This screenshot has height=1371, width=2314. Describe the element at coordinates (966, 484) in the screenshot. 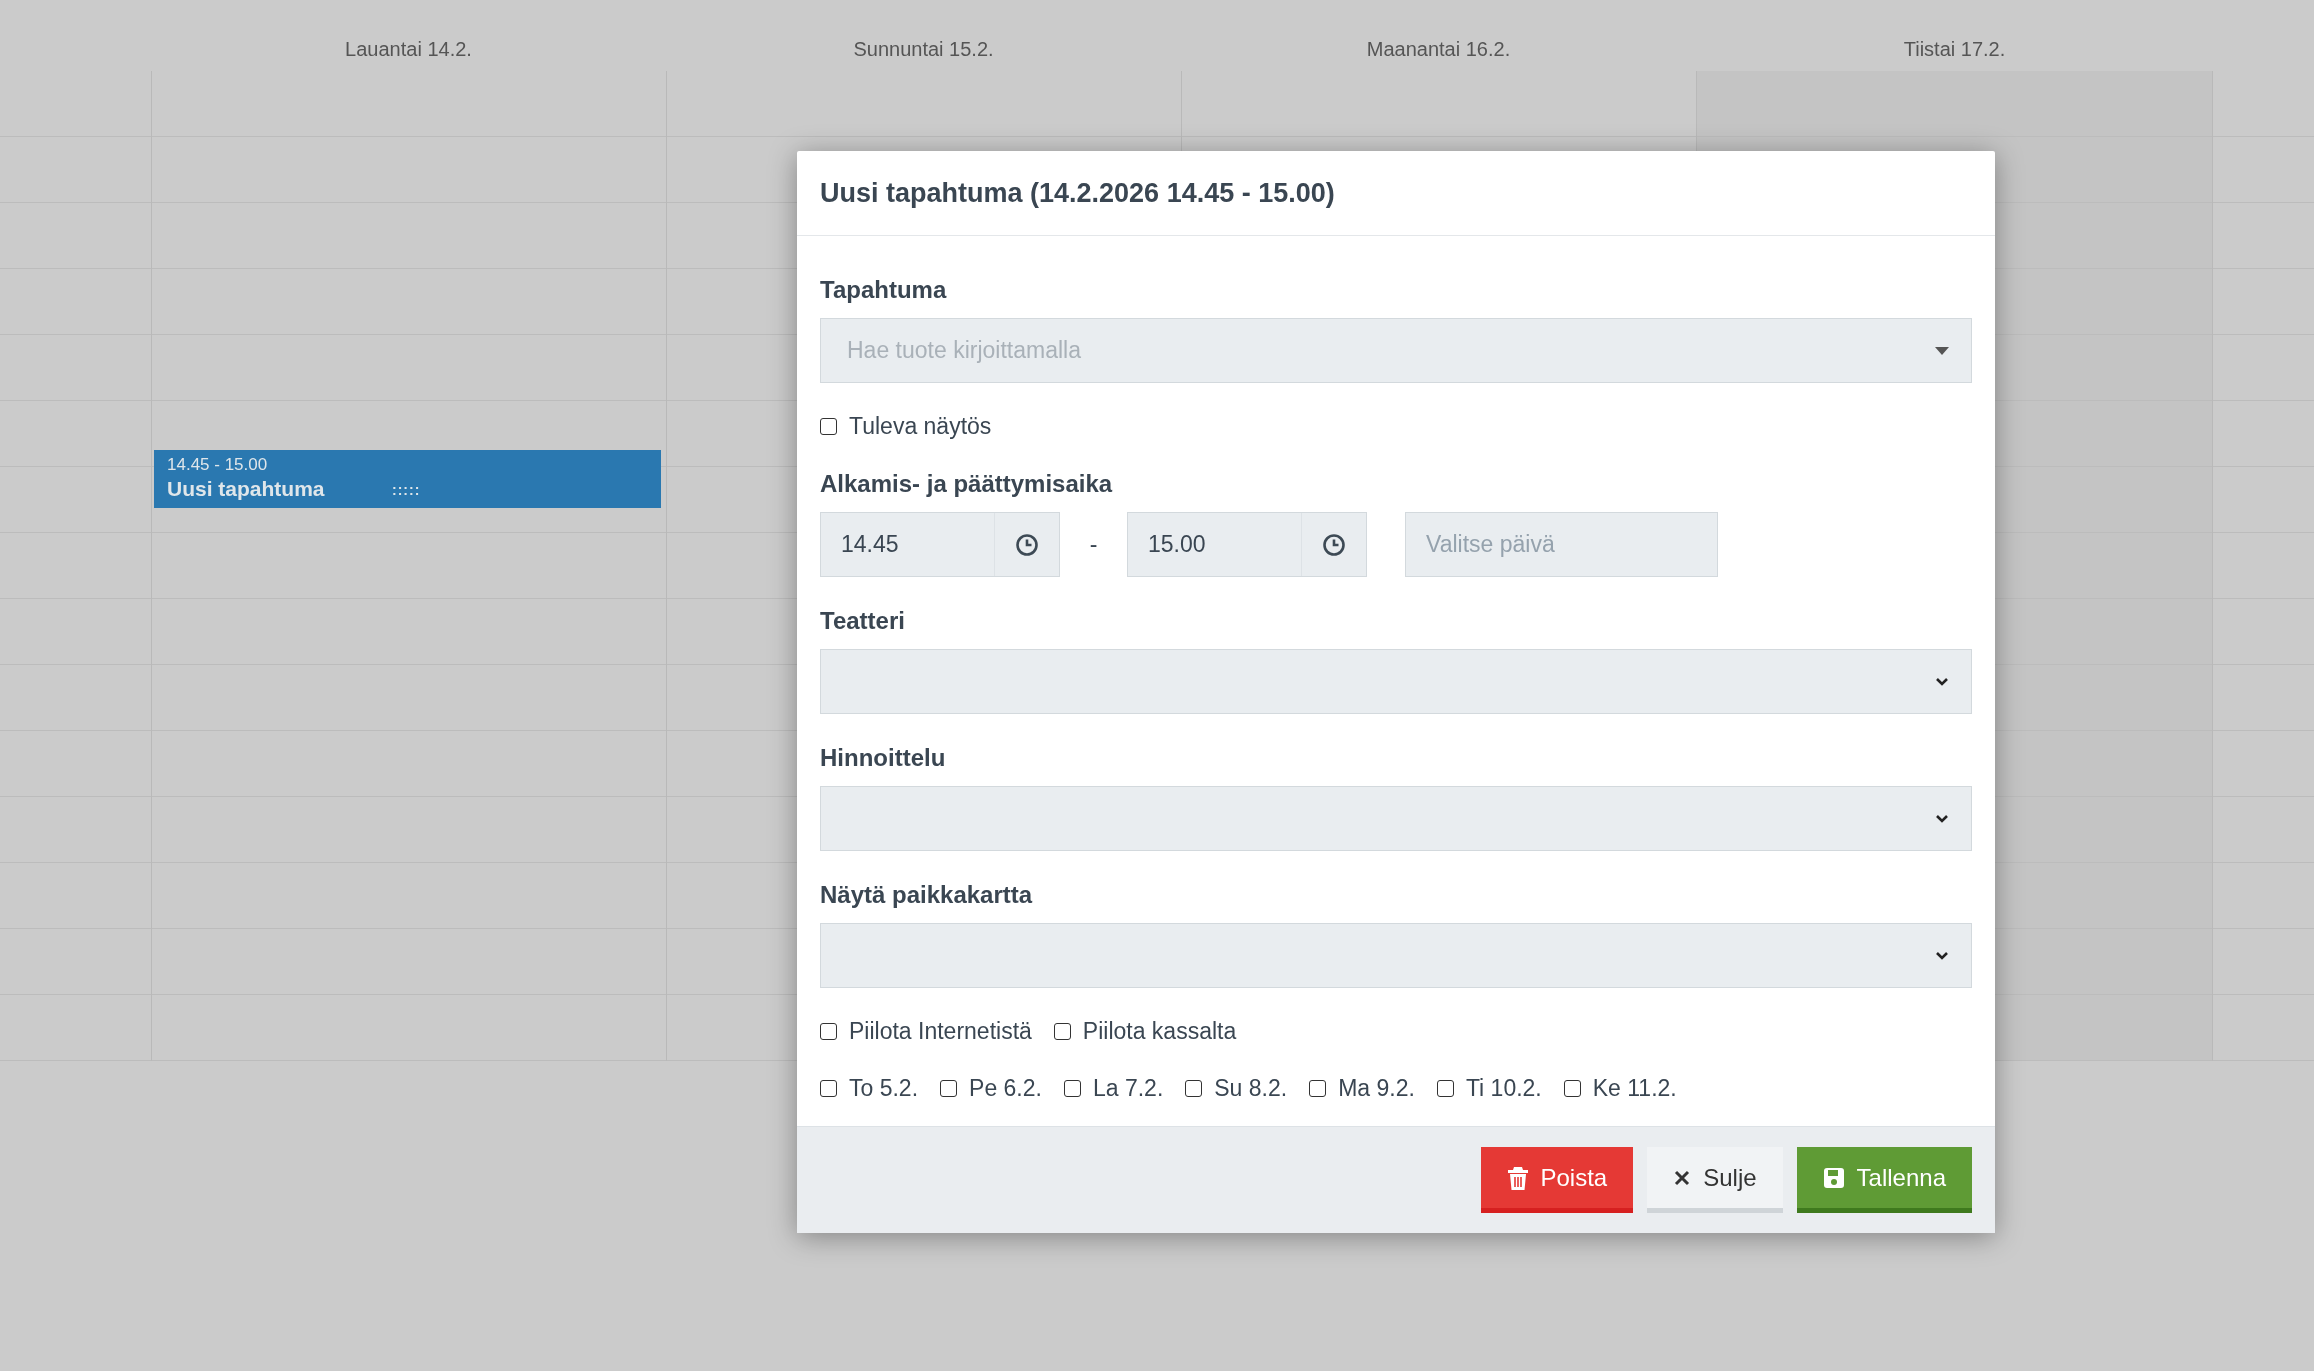

I see `field-label: Alkamis- ja päättymisaika` at that location.